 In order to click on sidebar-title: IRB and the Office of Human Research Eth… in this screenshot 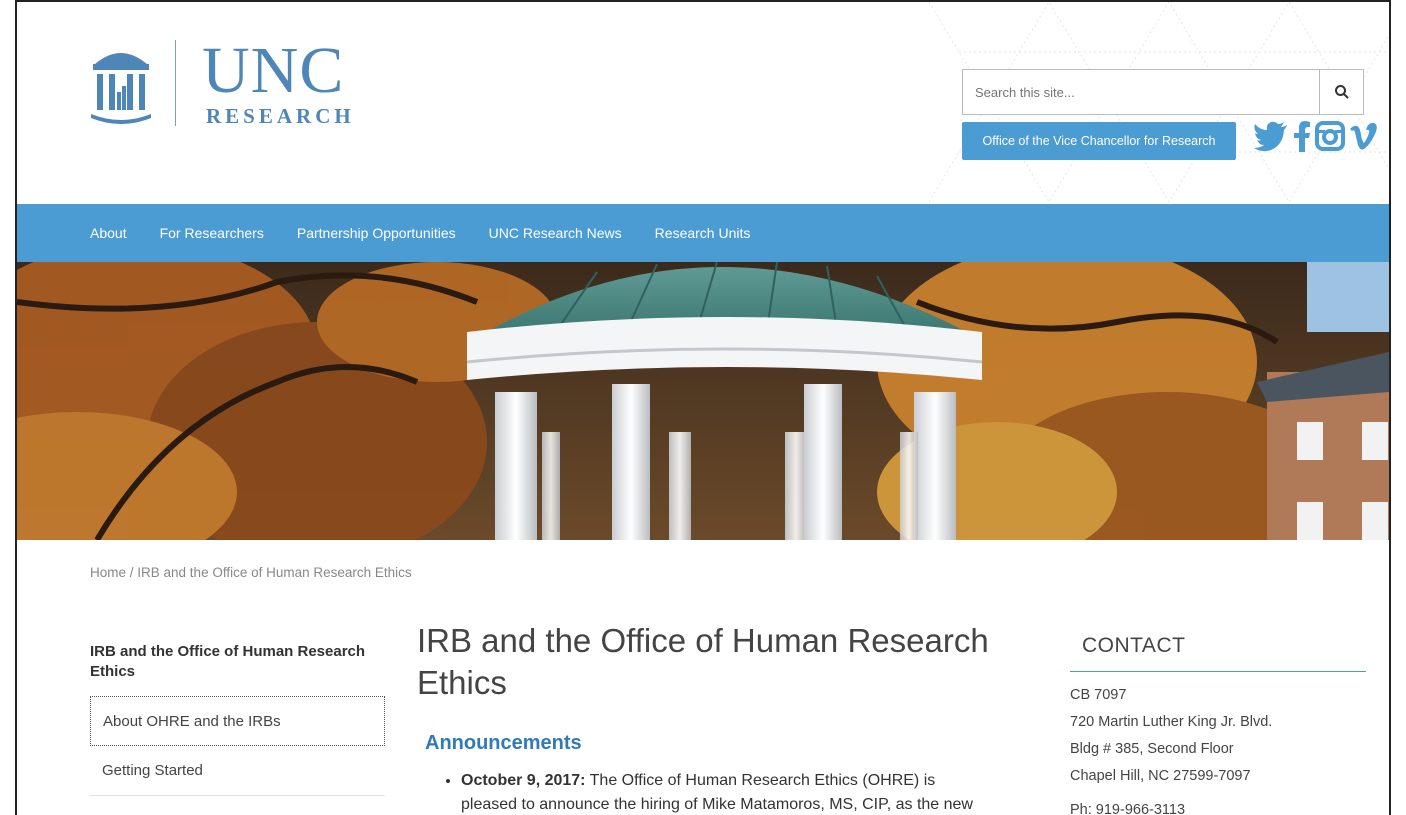, I will do `click(237, 669)`.